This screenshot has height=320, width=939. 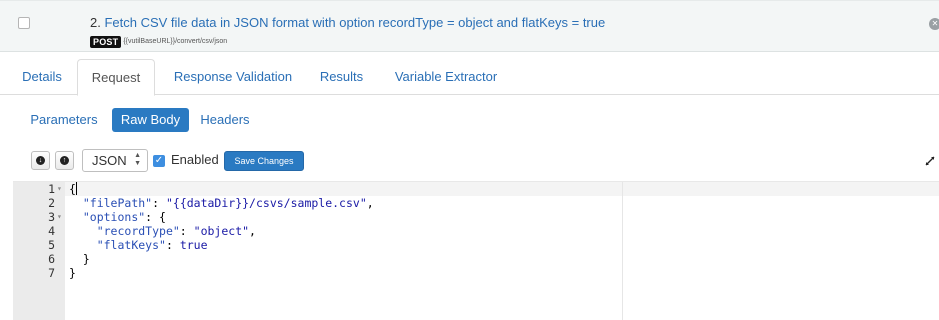 I want to click on line-number: 1, so click(x=51, y=189).